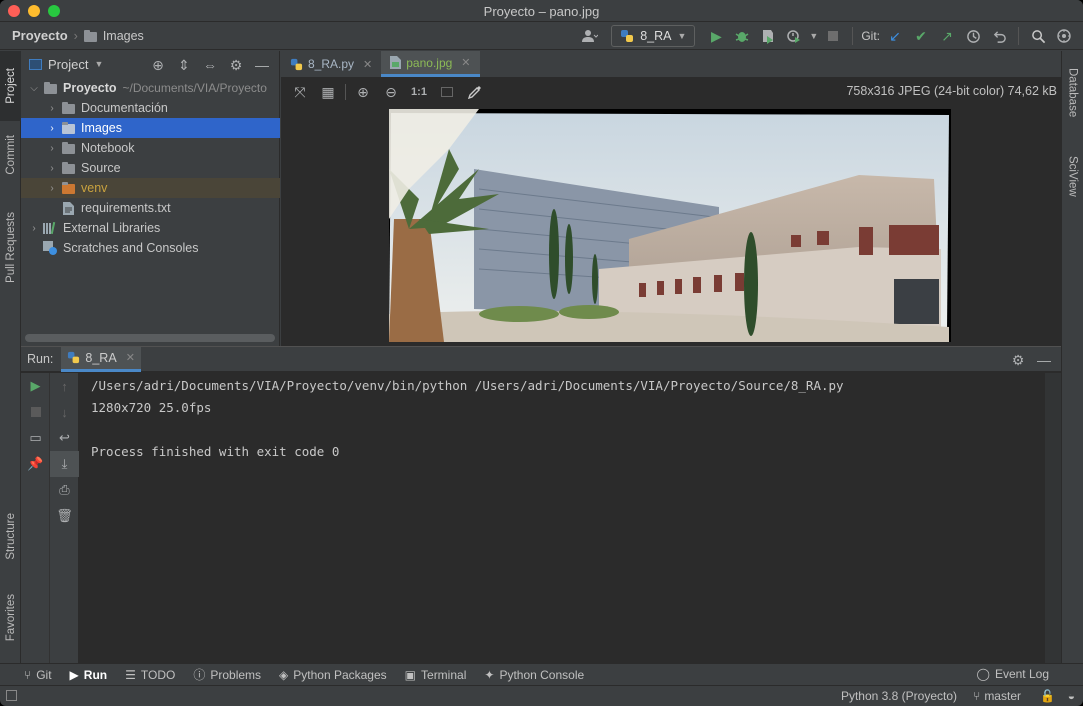 Image resolution: width=1083 pixels, height=706 pixels. What do you see at coordinates (150, 228) in the screenshot?
I see `tree-item-external-libraries: › External Libraries` at bounding box center [150, 228].